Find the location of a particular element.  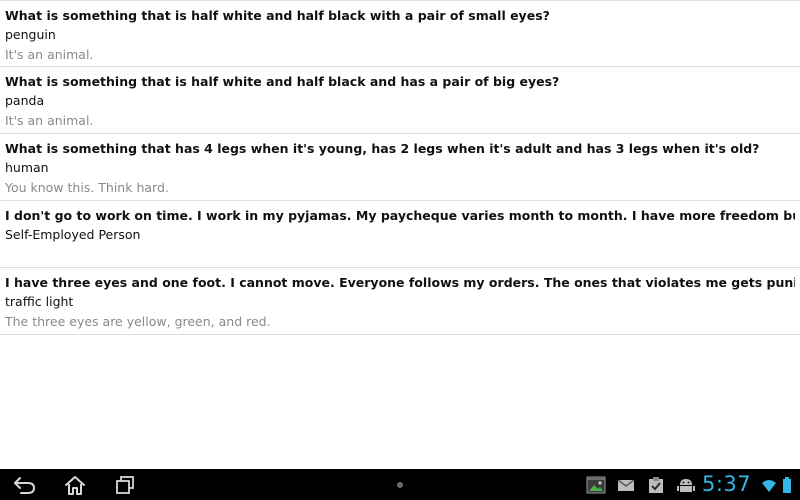

battery-icon is located at coordinates (787, 485).